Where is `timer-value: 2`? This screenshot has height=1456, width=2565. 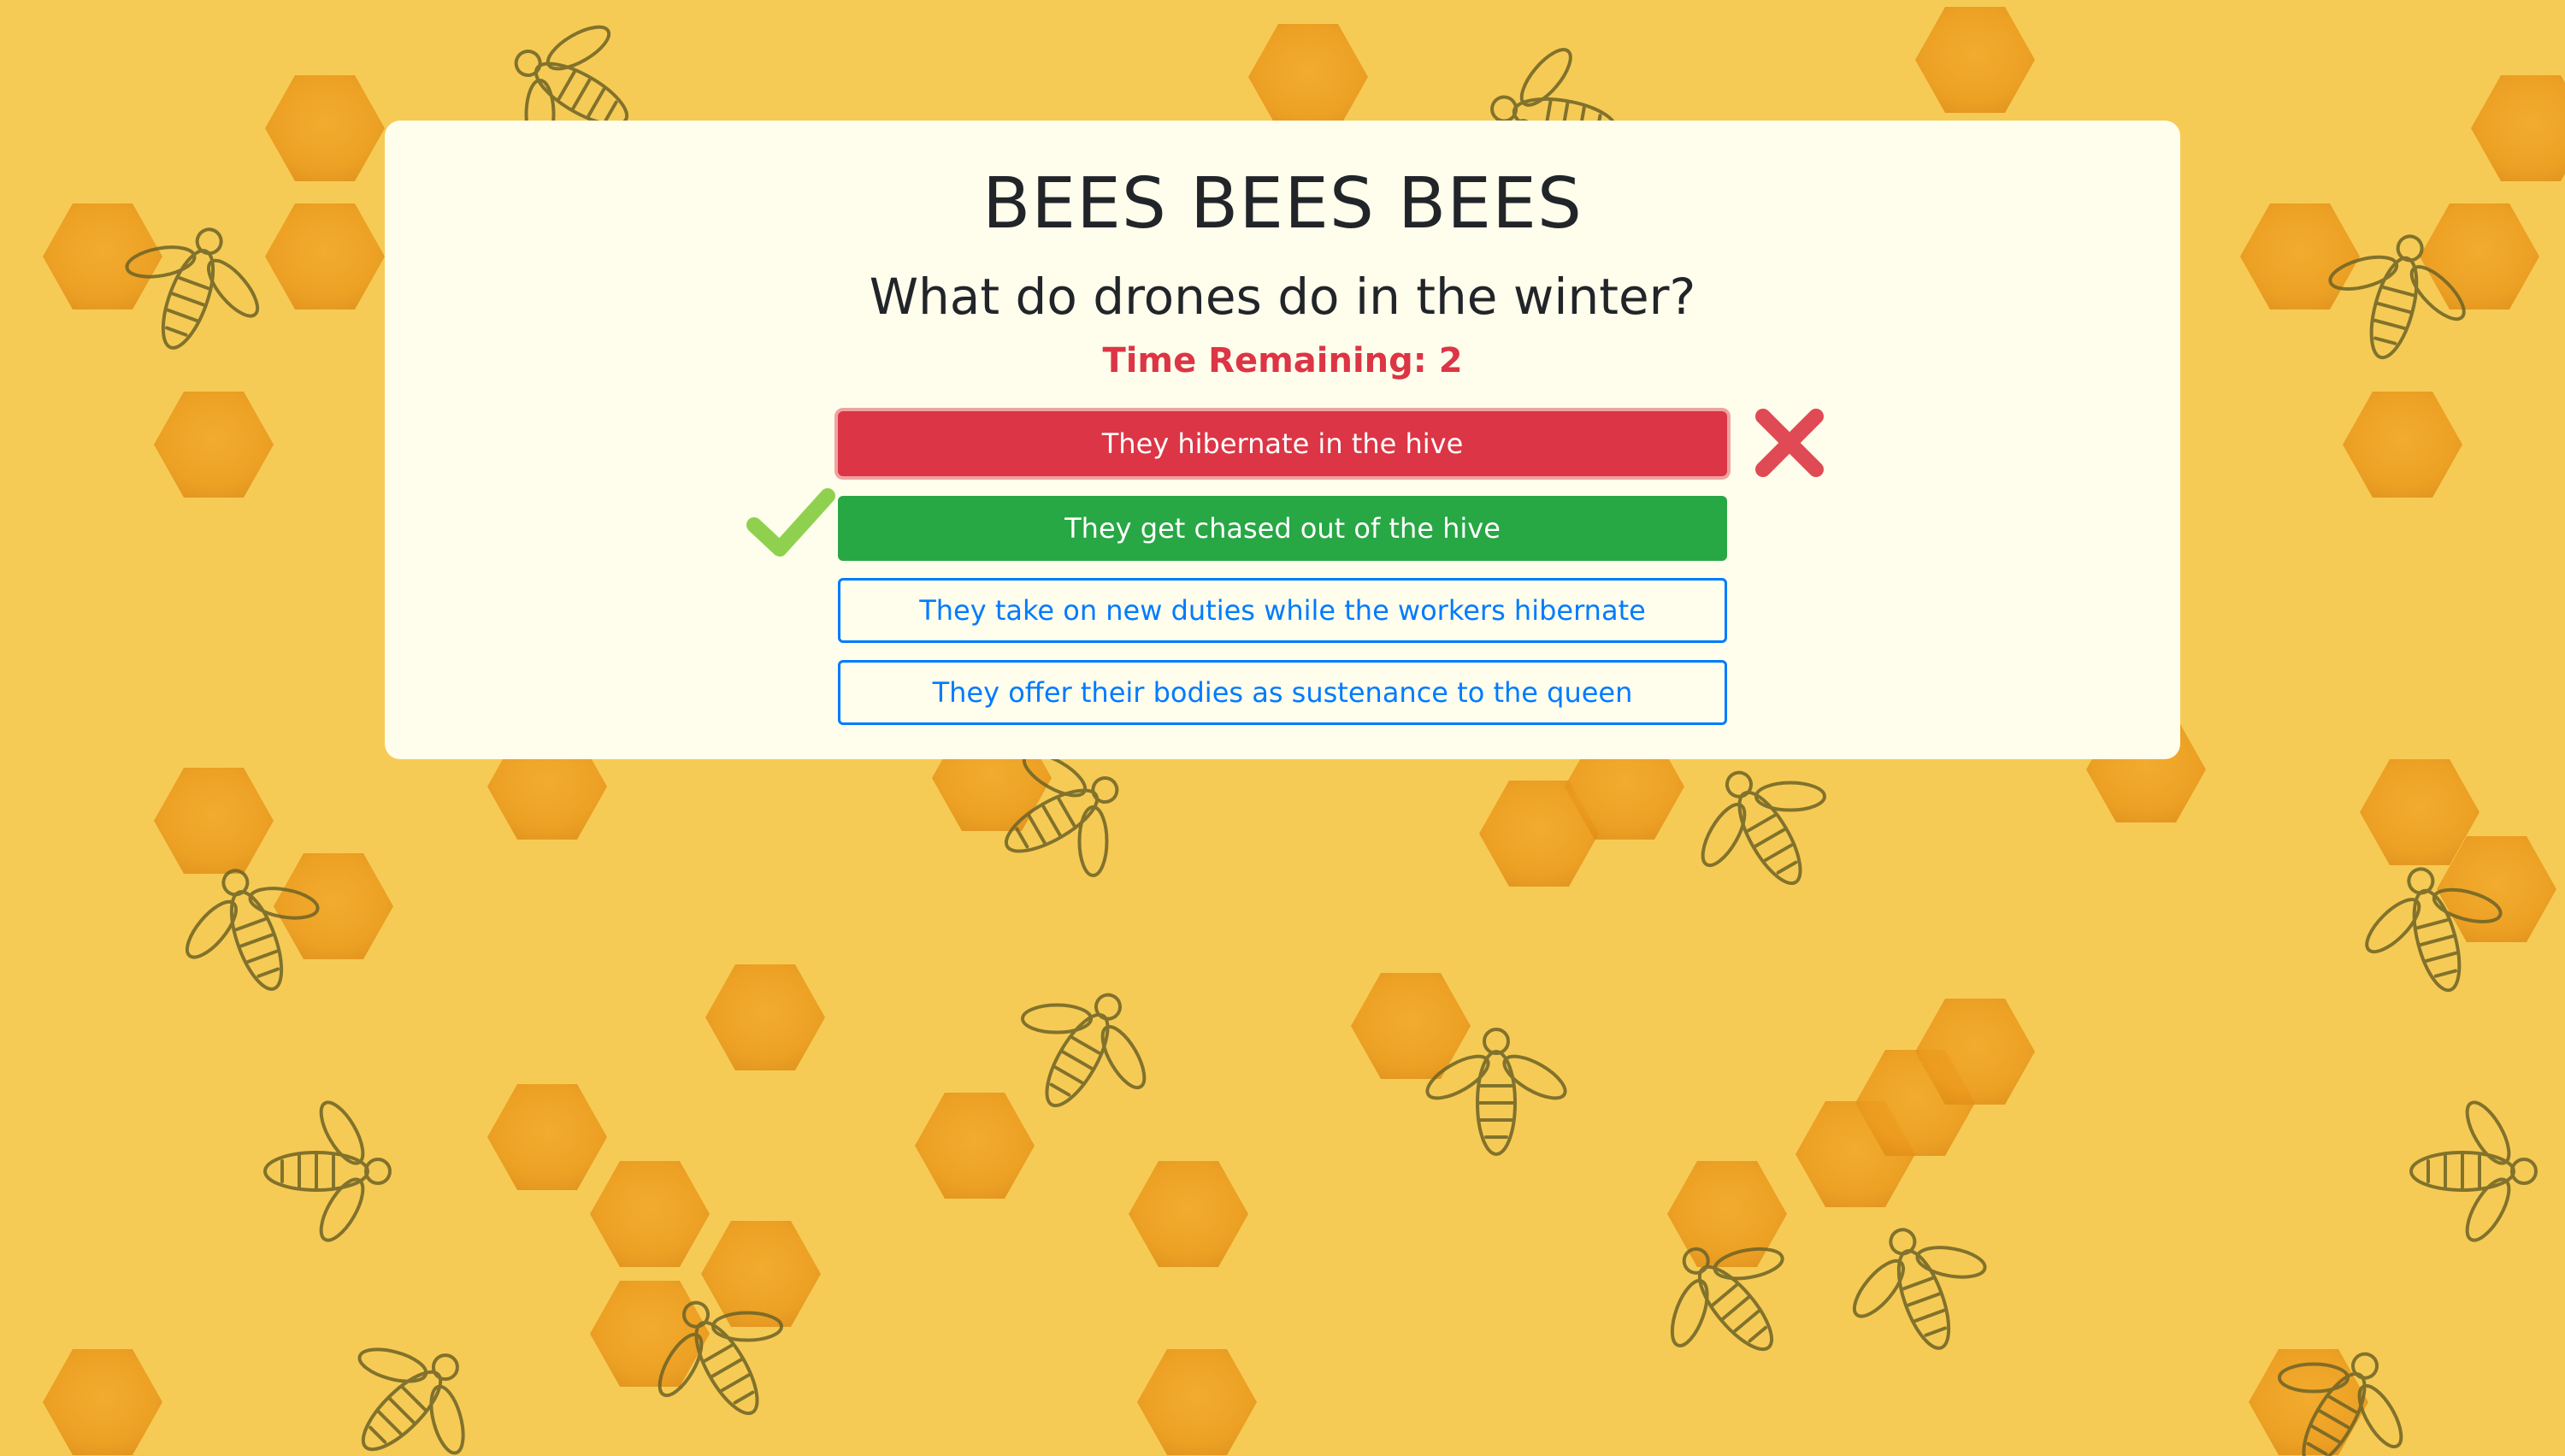
timer-value: 2 is located at coordinates (1450, 360).